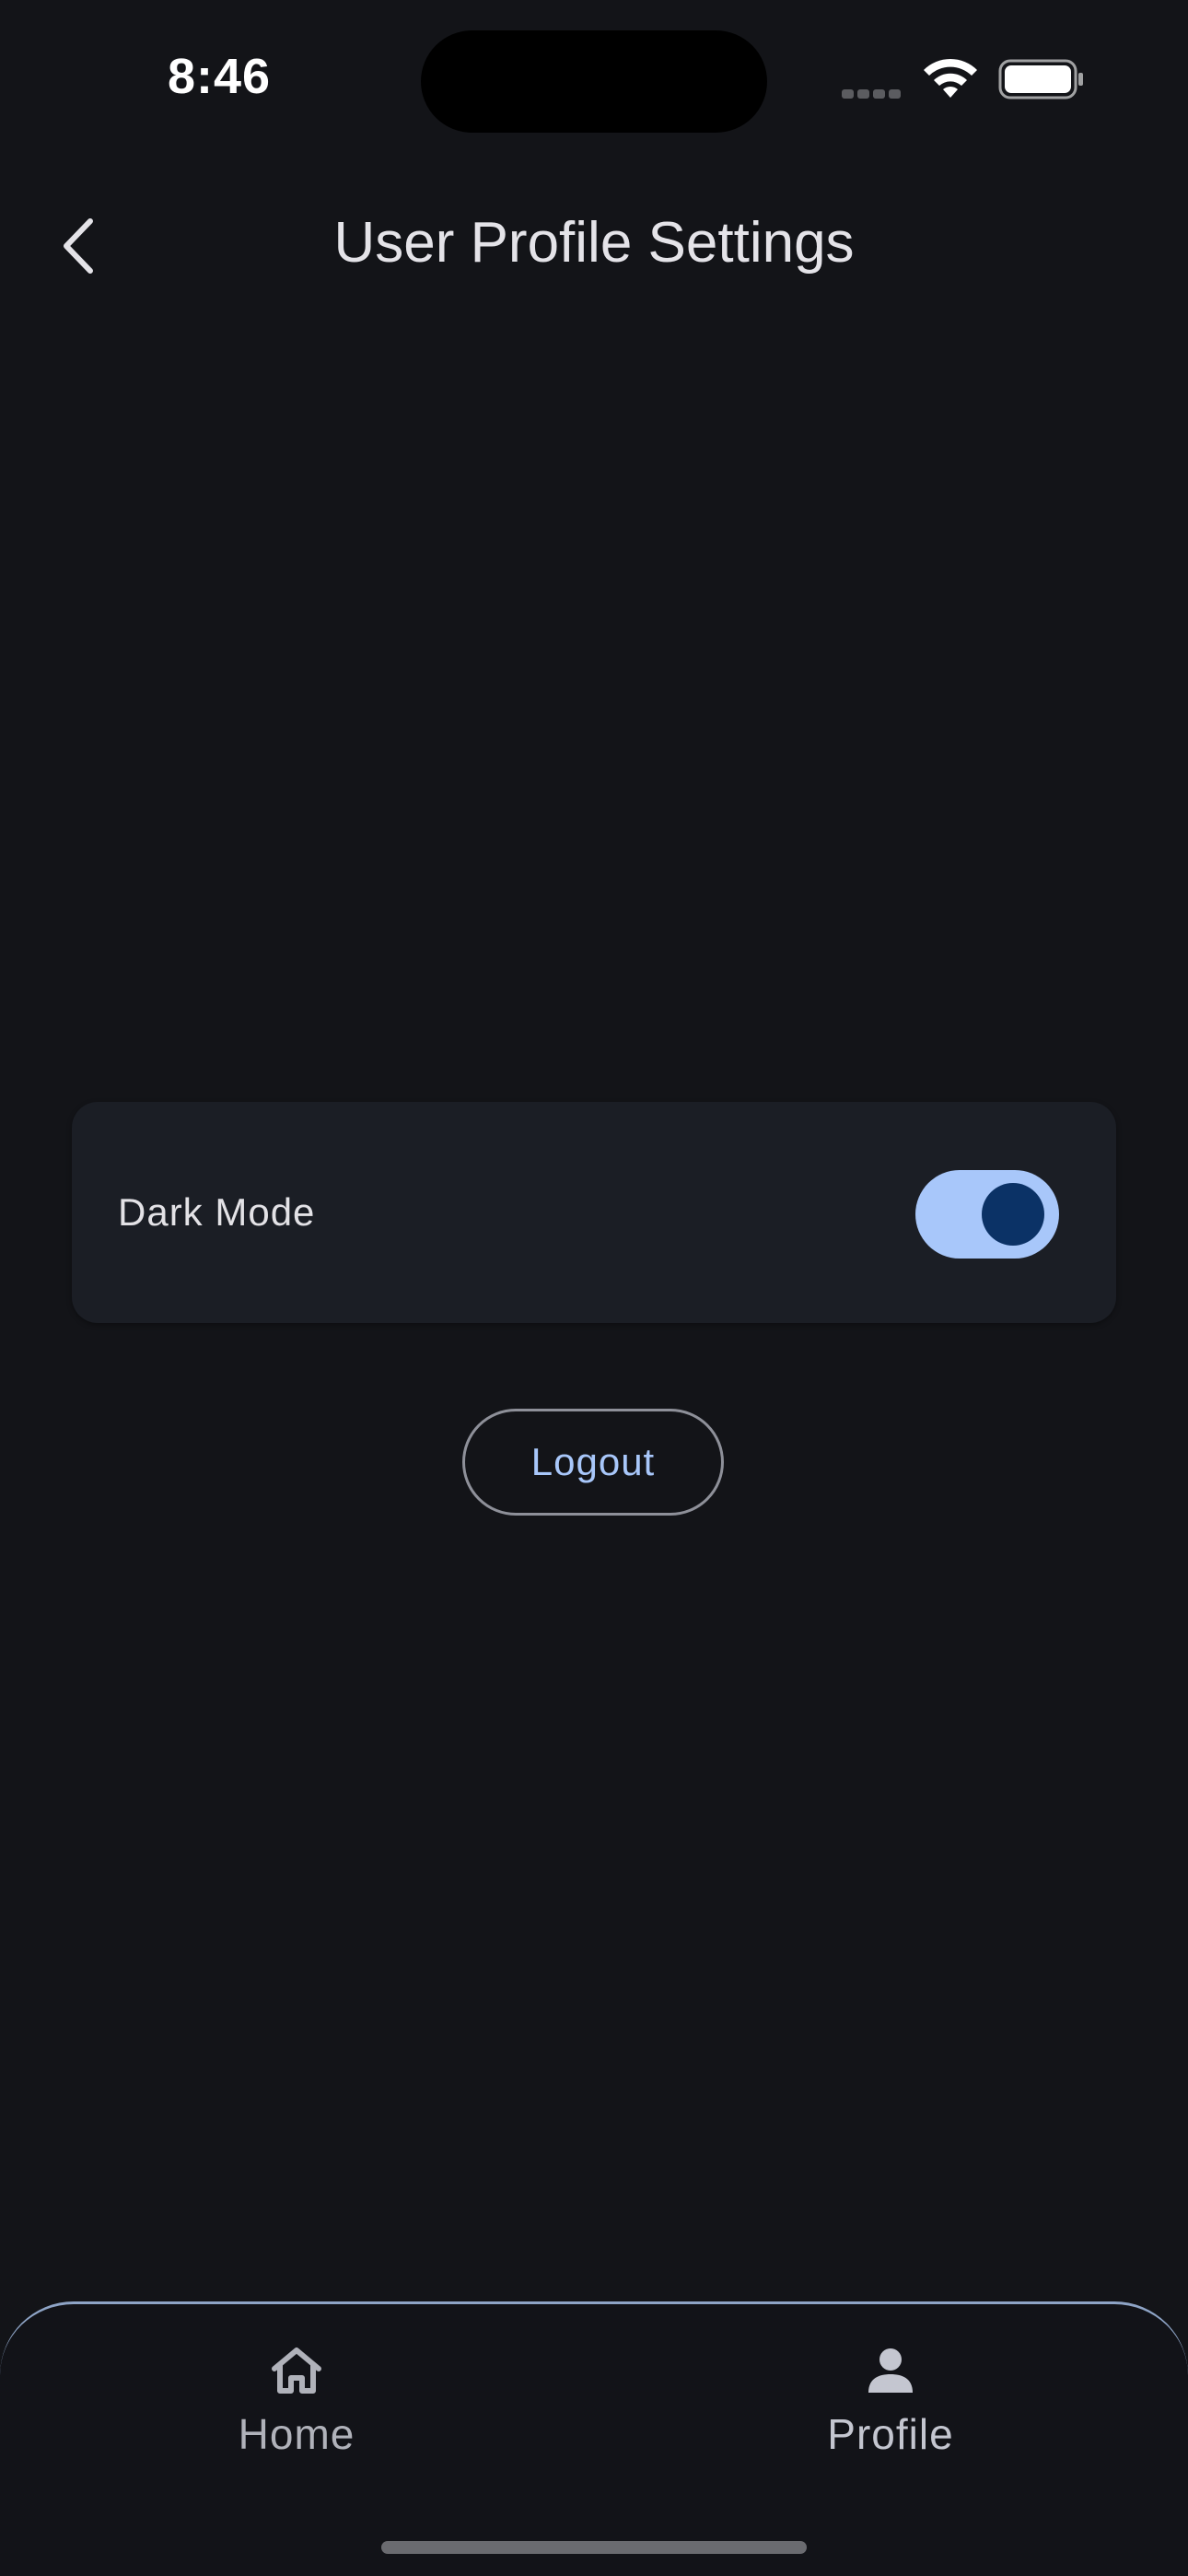 This screenshot has width=1188, height=2576. I want to click on battery-icon, so click(1040, 79).